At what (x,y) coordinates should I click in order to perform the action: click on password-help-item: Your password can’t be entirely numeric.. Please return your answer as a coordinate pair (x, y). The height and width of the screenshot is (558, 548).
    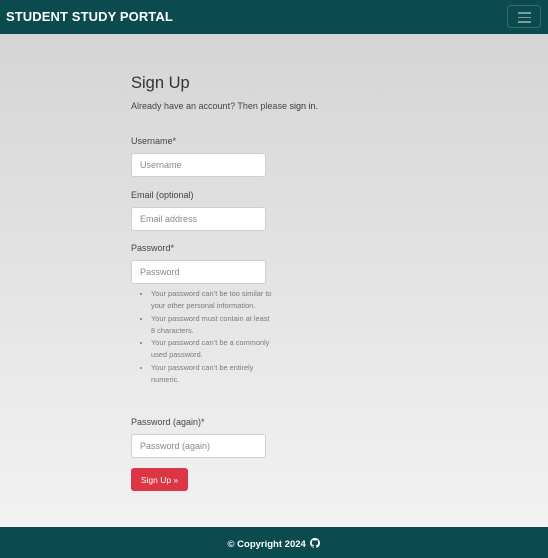
    Looking at the image, I should click on (213, 374).